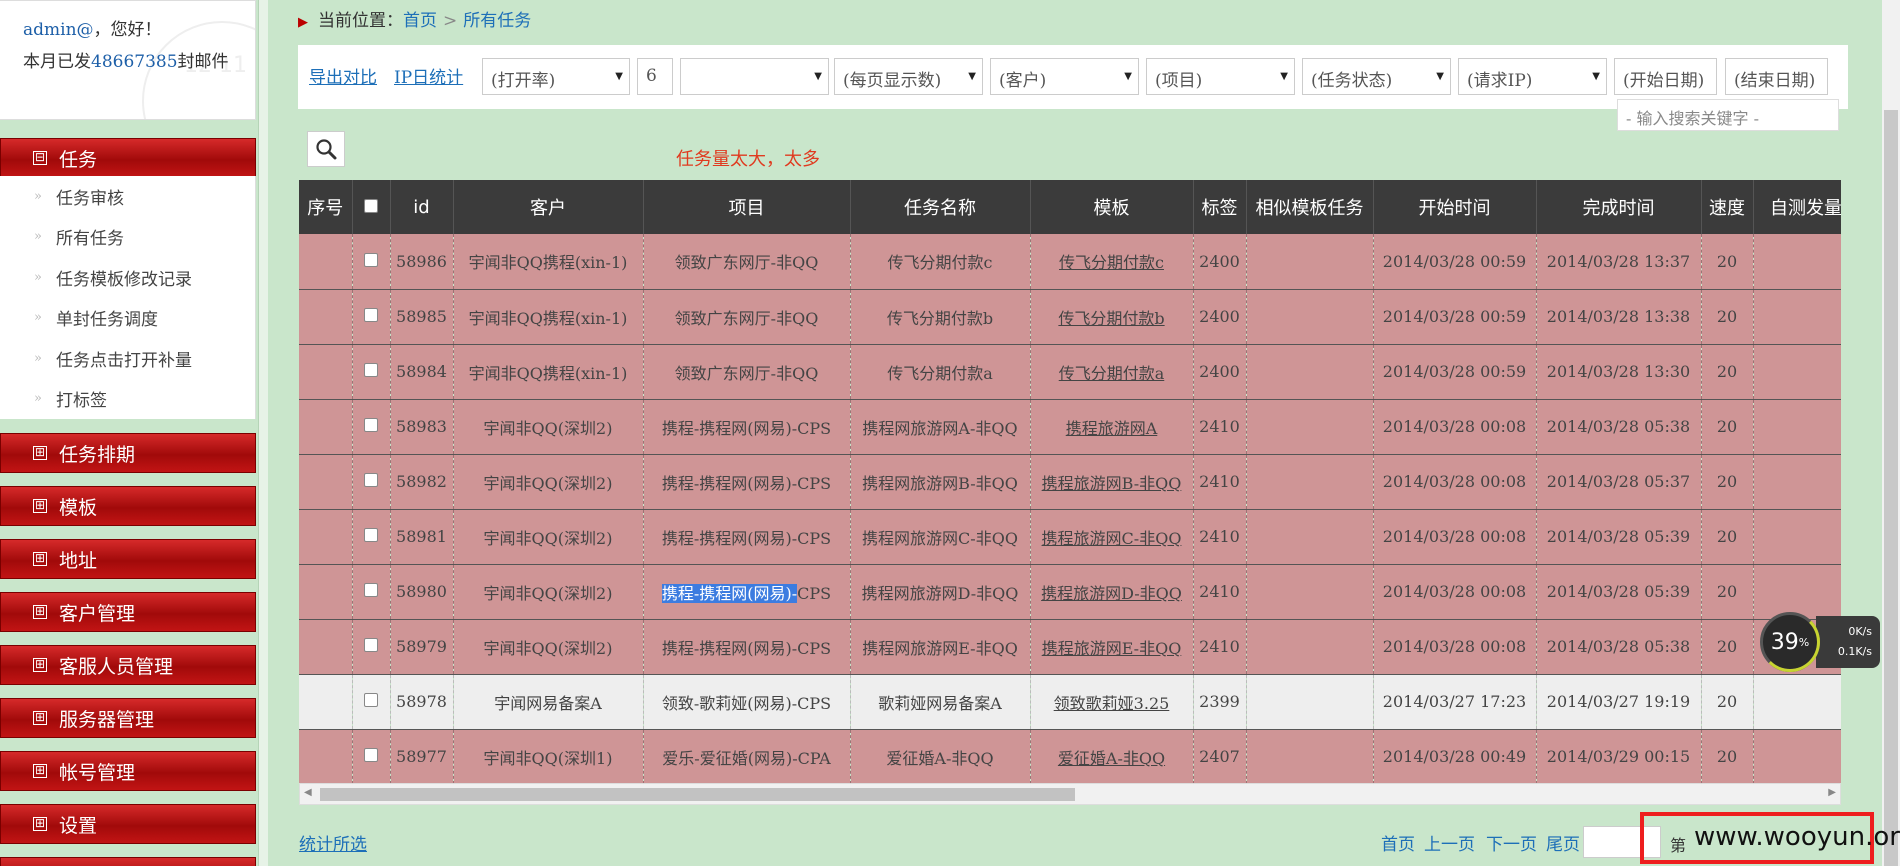 The width and height of the screenshot is (1900, 866). What do you see at coordinates (697, 794) in the screenshot?
I see `scroll-thumb` at bounding box center [697, 794].